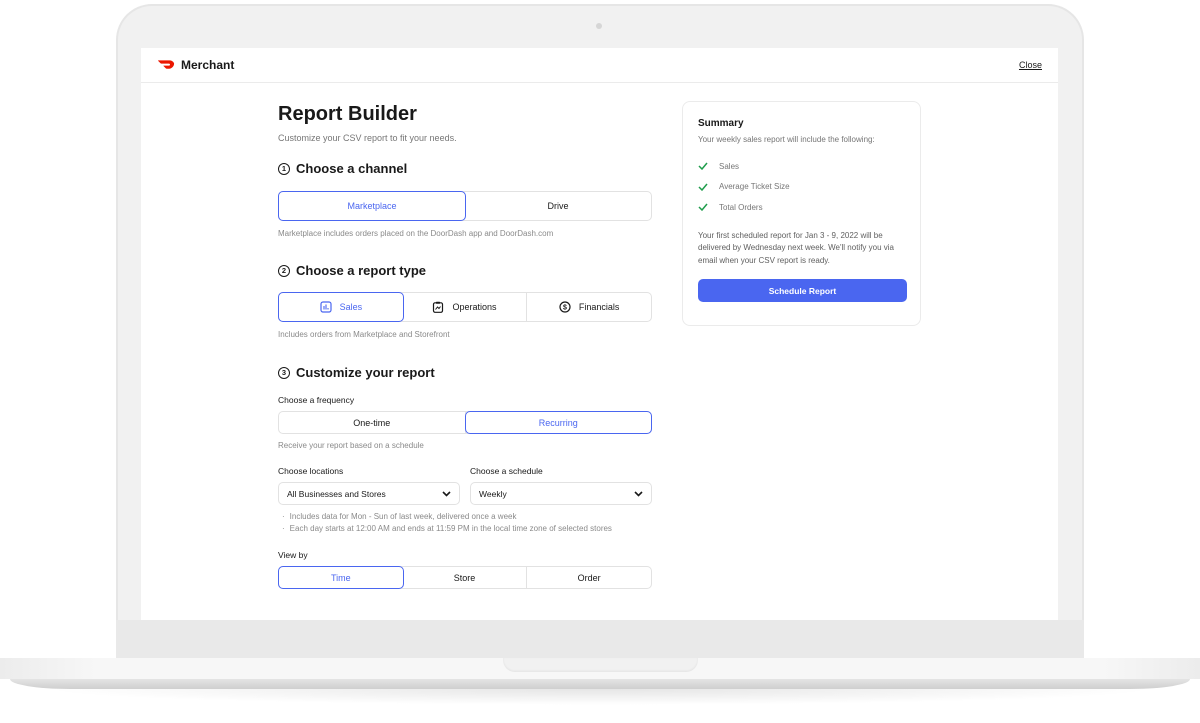  Describe the element at coordinates (465, 168) in the screenshot. I see `section-heading-channel: 1 Choose a channel` at that location.